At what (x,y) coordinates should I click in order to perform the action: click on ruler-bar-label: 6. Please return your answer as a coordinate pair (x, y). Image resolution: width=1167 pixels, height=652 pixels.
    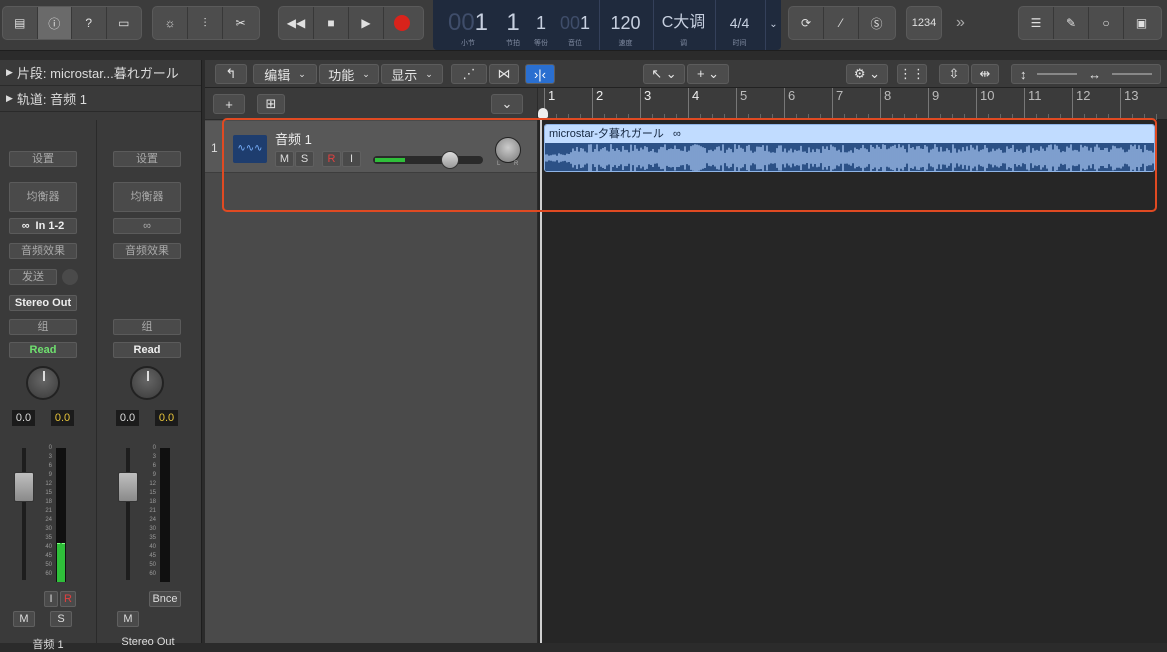
    Looking at the image, I should click on (789, 104).